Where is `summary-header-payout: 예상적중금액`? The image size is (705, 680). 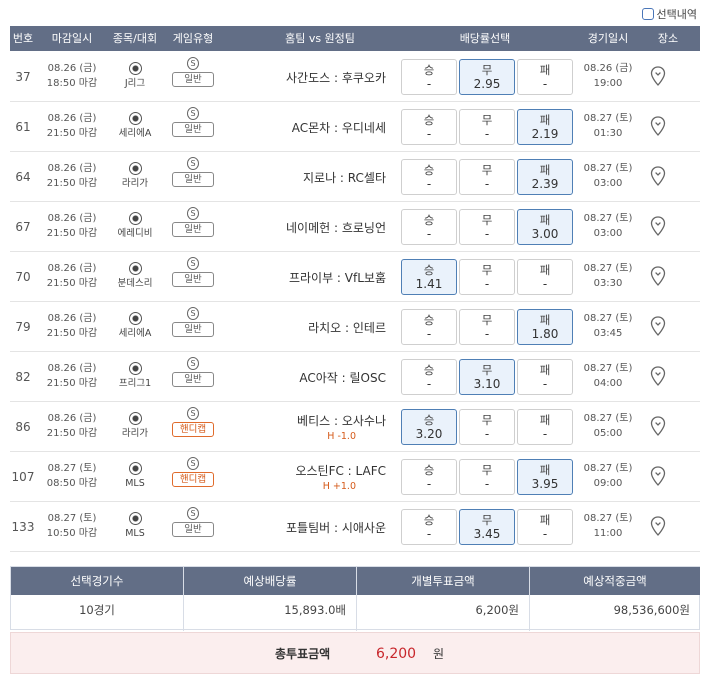 summary-header-payout: 예상적중금액 is located at coordinates (615, 581).